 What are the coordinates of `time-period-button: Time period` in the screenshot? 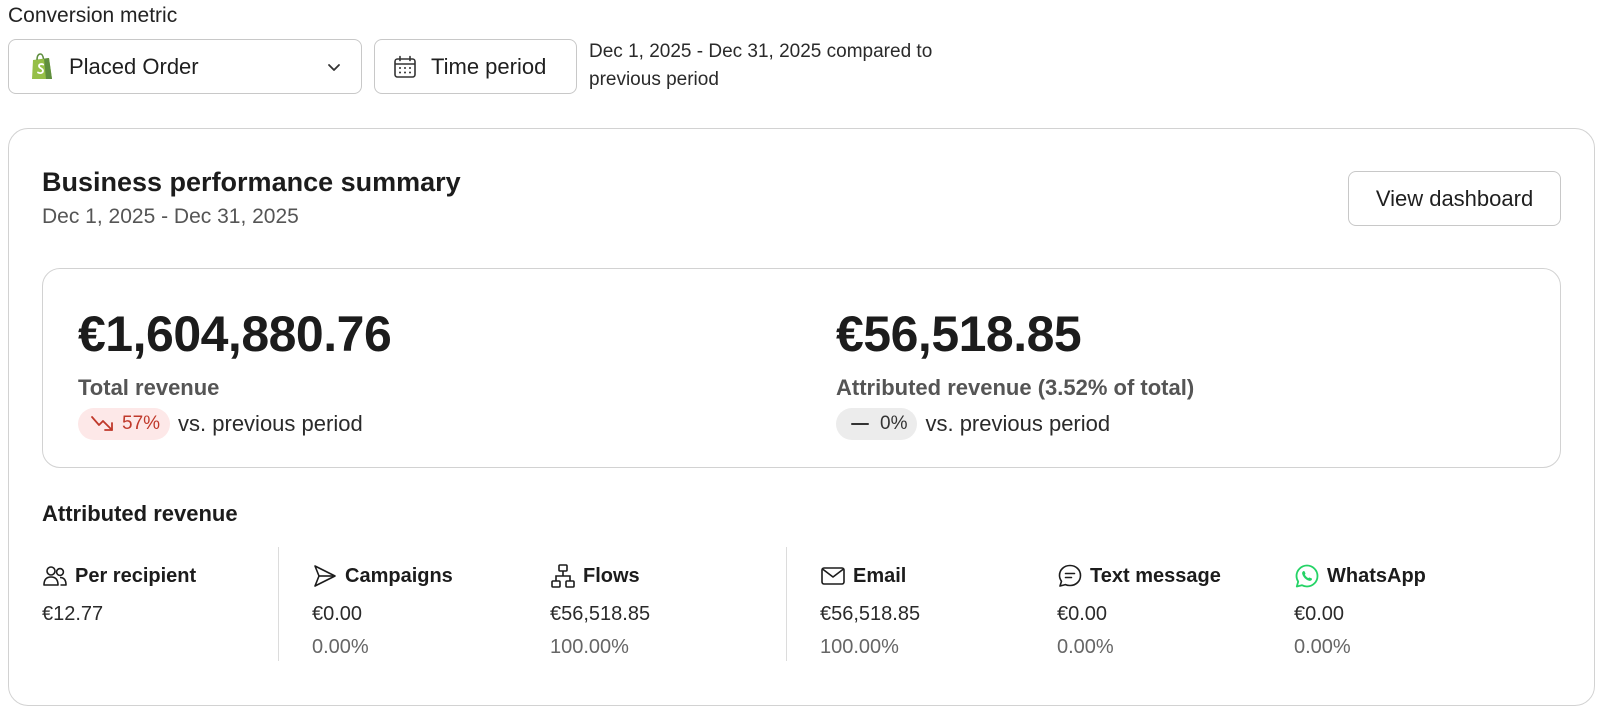 It's located at (475, 66).